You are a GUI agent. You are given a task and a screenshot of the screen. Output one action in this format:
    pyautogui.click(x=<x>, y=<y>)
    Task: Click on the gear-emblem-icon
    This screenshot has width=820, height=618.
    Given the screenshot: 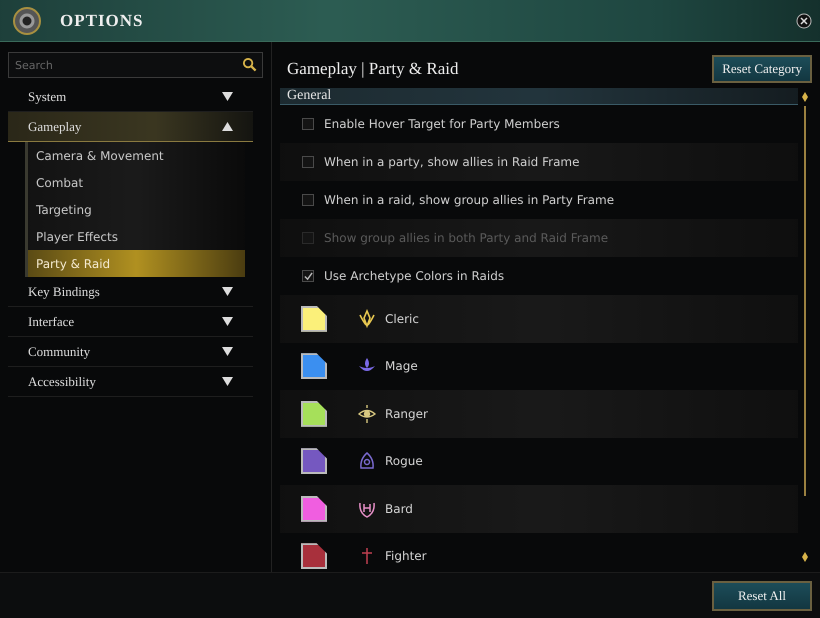 What is the action you would take?
    pyautogui.click(x=27, y=21)
    